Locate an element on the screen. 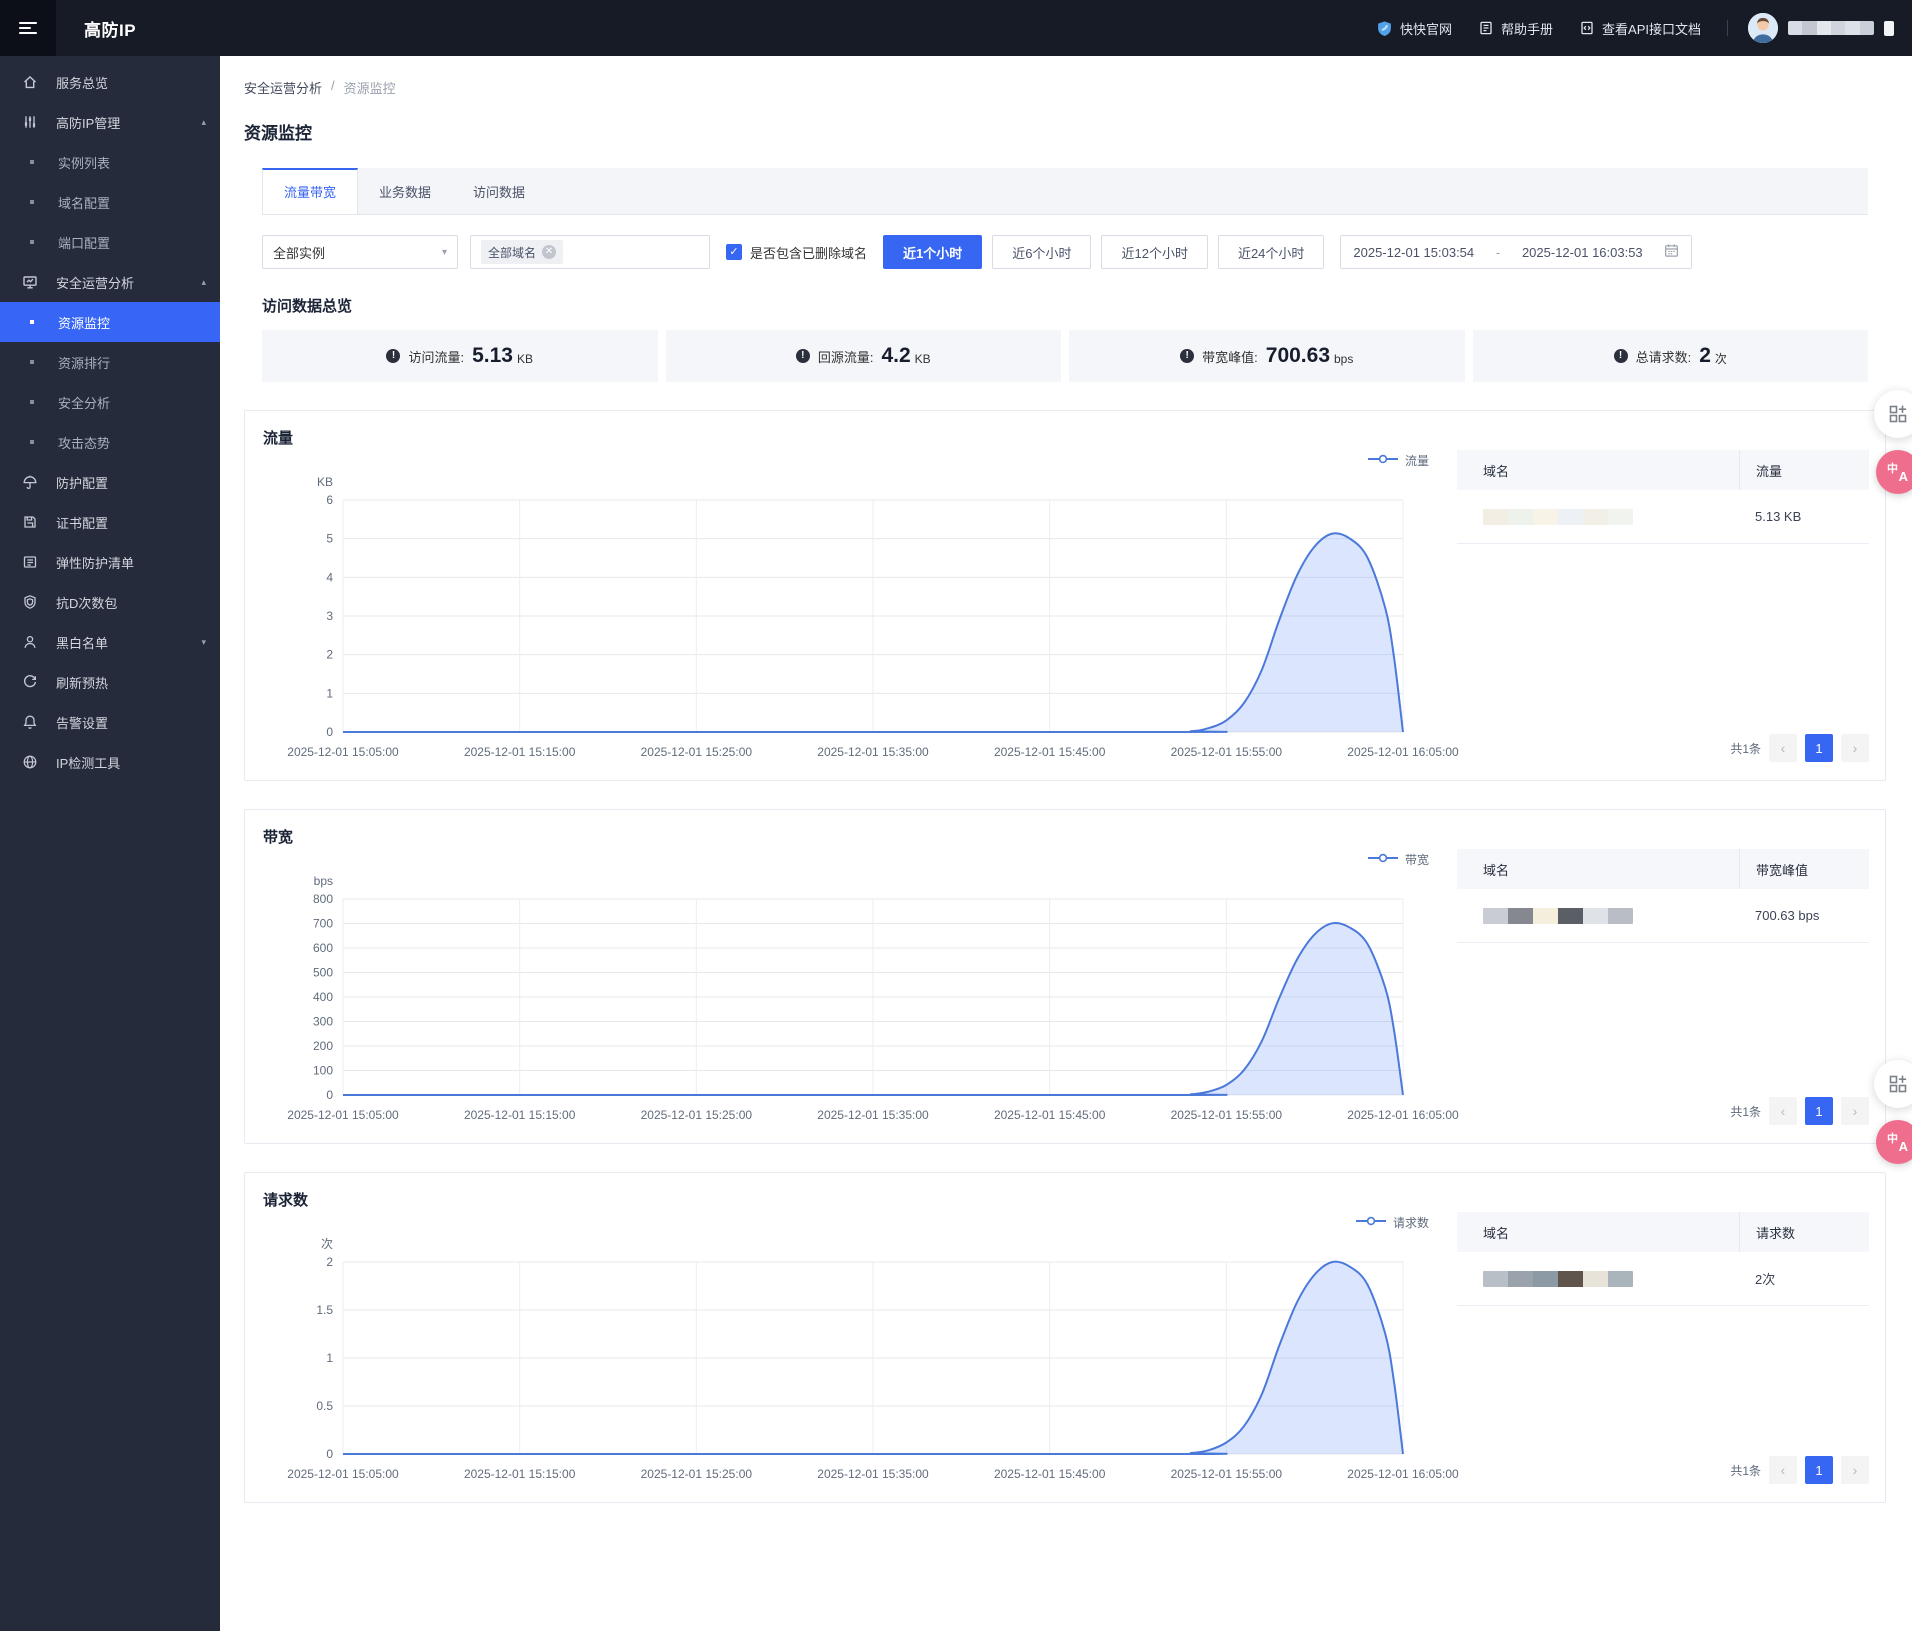 This screenshot has width=1912, height=1631. sidebar-item-11: 证书配置 is located at coordinates (110, 522).